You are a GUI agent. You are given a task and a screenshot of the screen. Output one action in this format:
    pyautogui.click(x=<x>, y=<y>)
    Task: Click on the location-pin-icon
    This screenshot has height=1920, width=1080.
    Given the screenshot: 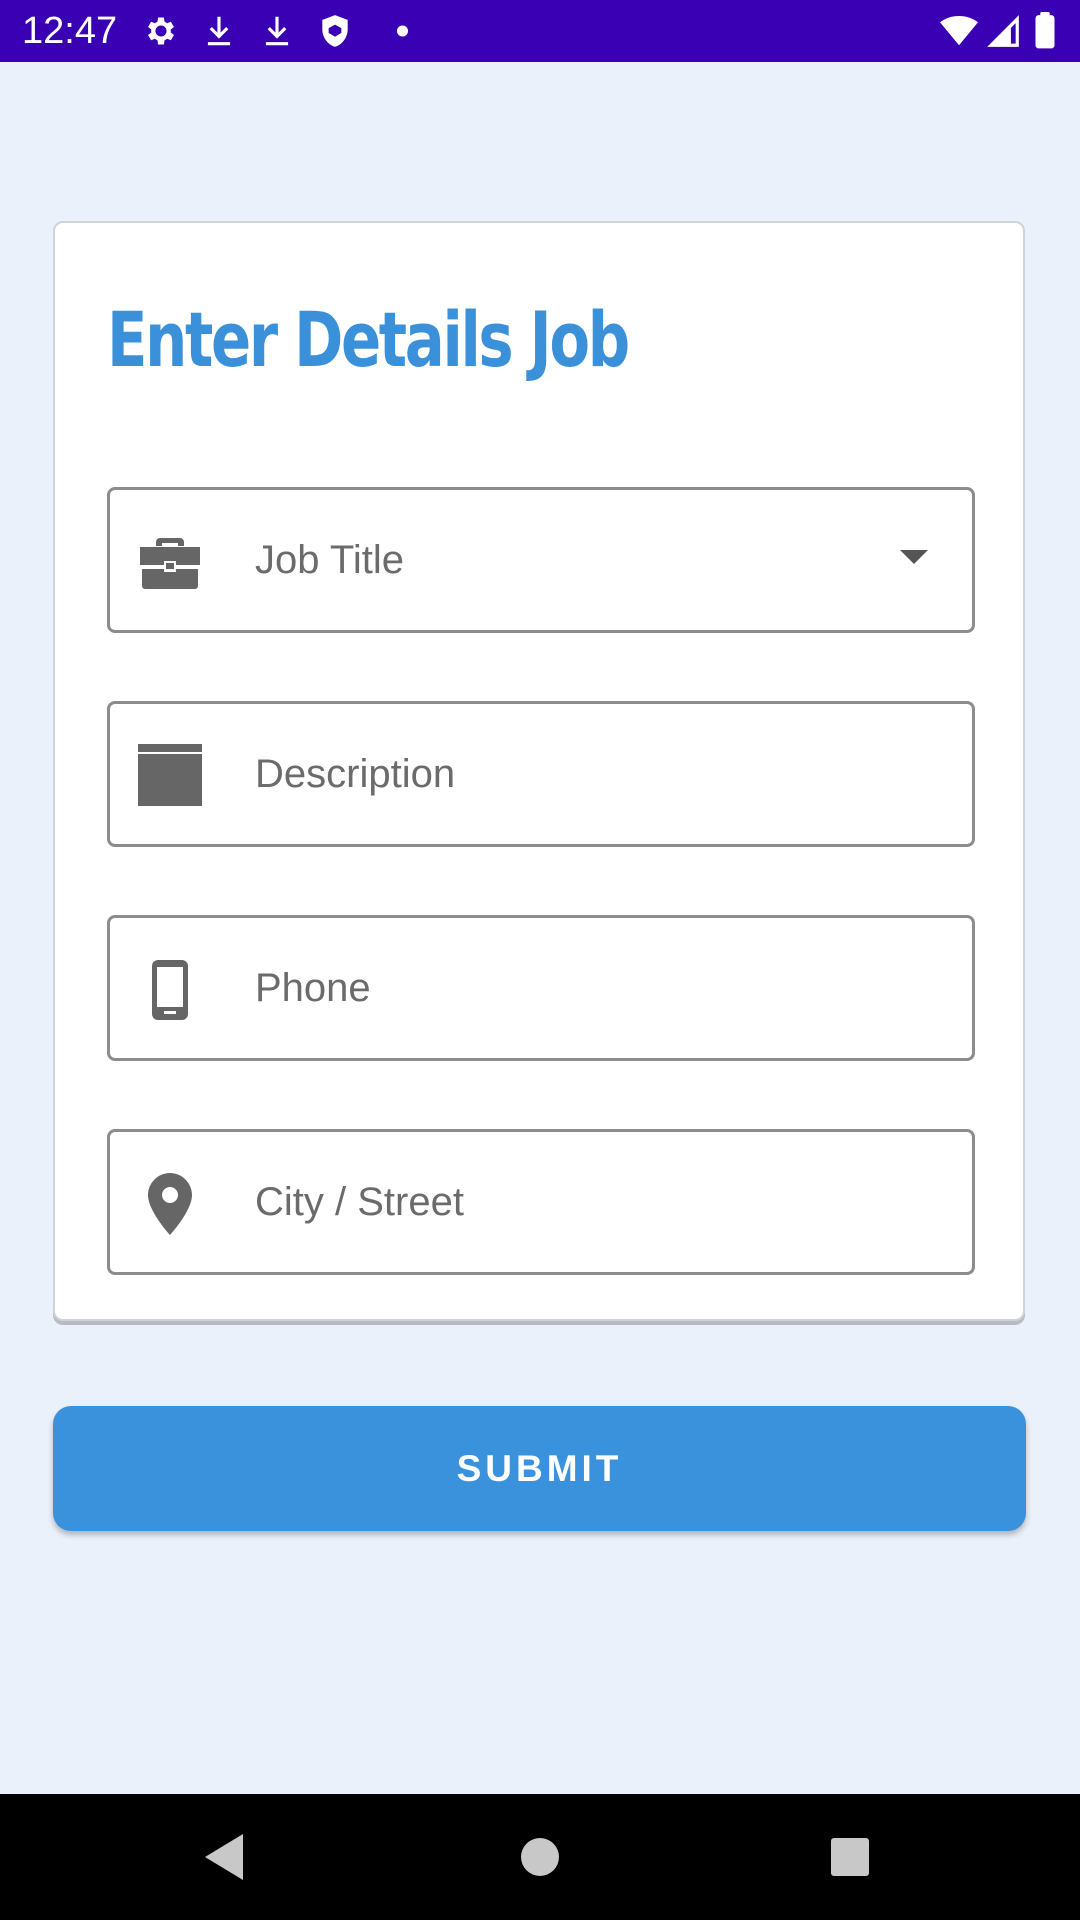 What is the action you would take?
    pyautogui.click(x=170, y=1204)
    